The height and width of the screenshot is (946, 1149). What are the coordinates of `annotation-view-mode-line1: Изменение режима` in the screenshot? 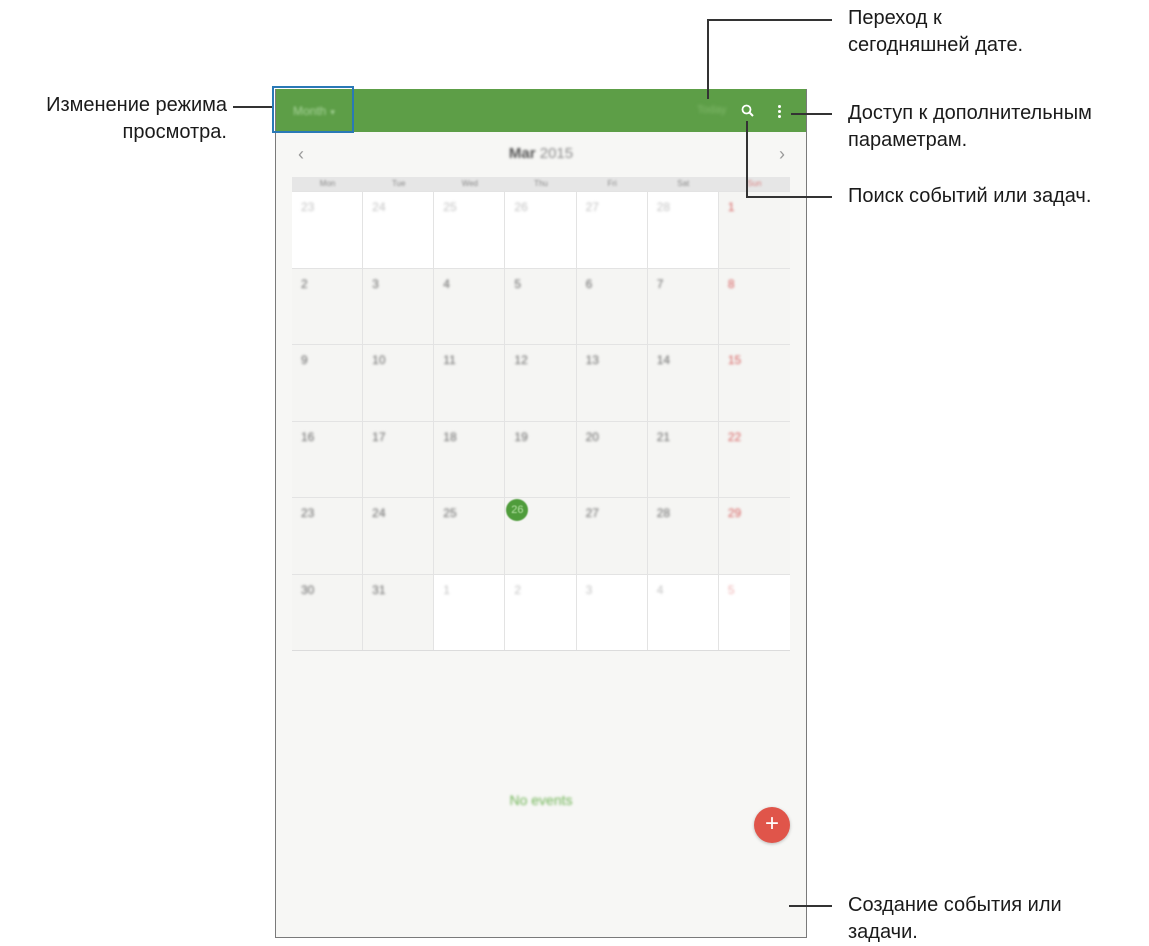 It's located at (136, 105).